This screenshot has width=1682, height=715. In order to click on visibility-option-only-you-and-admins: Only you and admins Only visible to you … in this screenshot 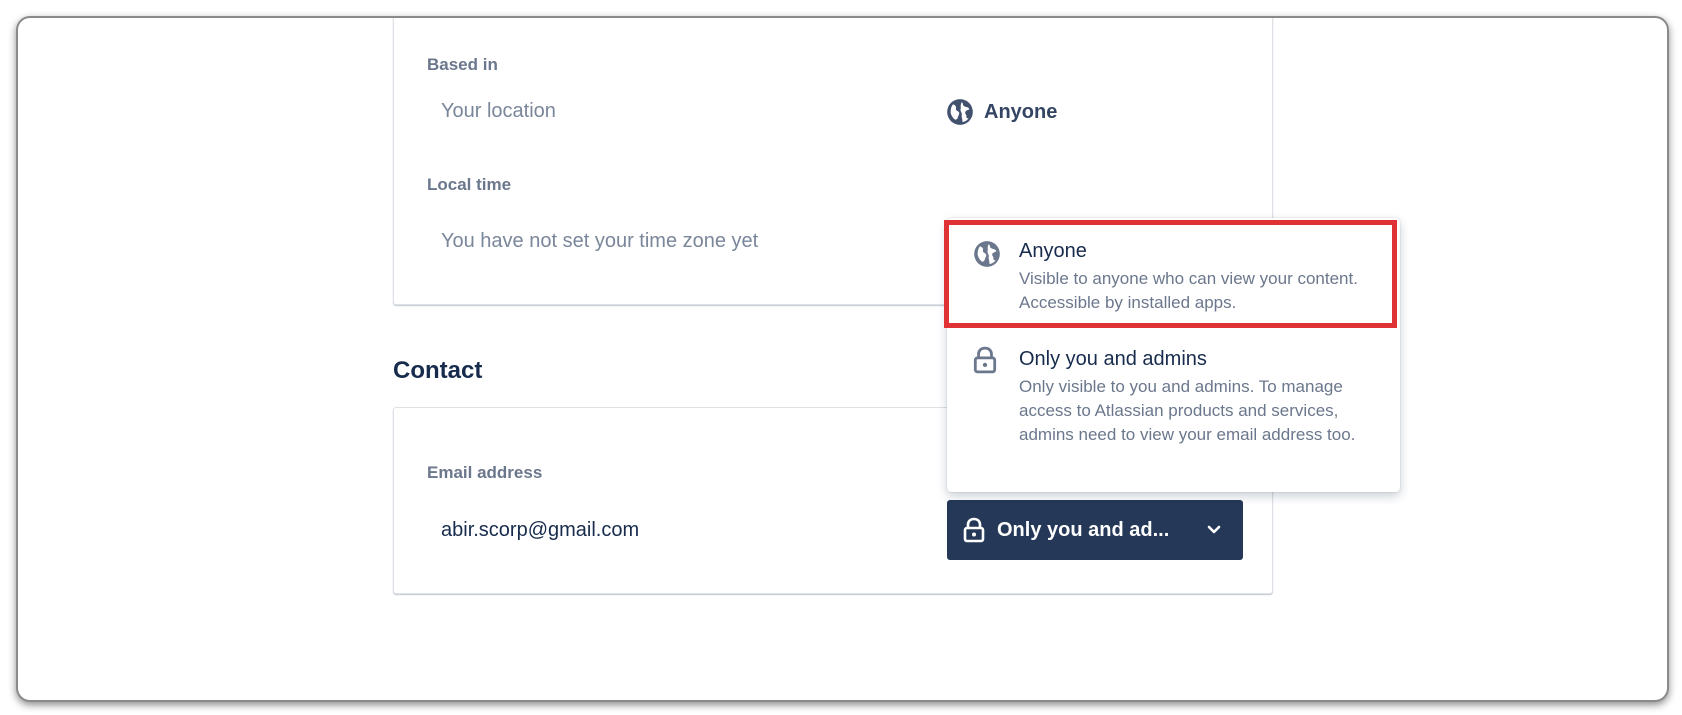, I will do `click(1173, 386)`.